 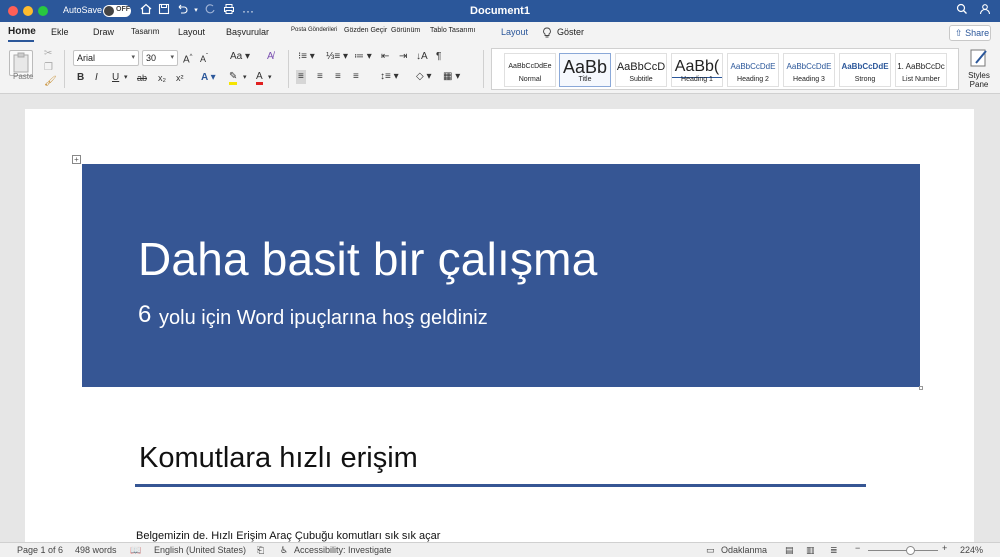 I want to click on styles-pane-button: Styles Pane, so click(x=979, y=69).